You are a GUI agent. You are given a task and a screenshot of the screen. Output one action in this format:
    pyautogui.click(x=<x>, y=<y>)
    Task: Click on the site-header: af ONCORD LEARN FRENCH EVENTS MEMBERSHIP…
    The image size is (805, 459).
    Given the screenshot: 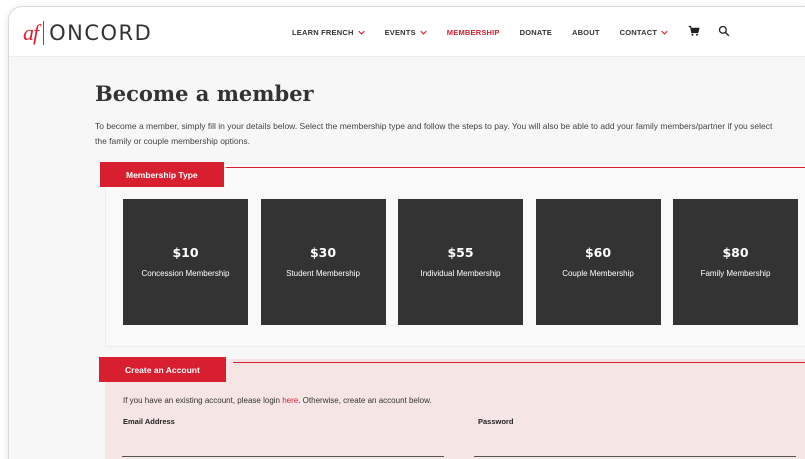 What is the action you would take?
    pyautogui.click(x=407, y=32)
    